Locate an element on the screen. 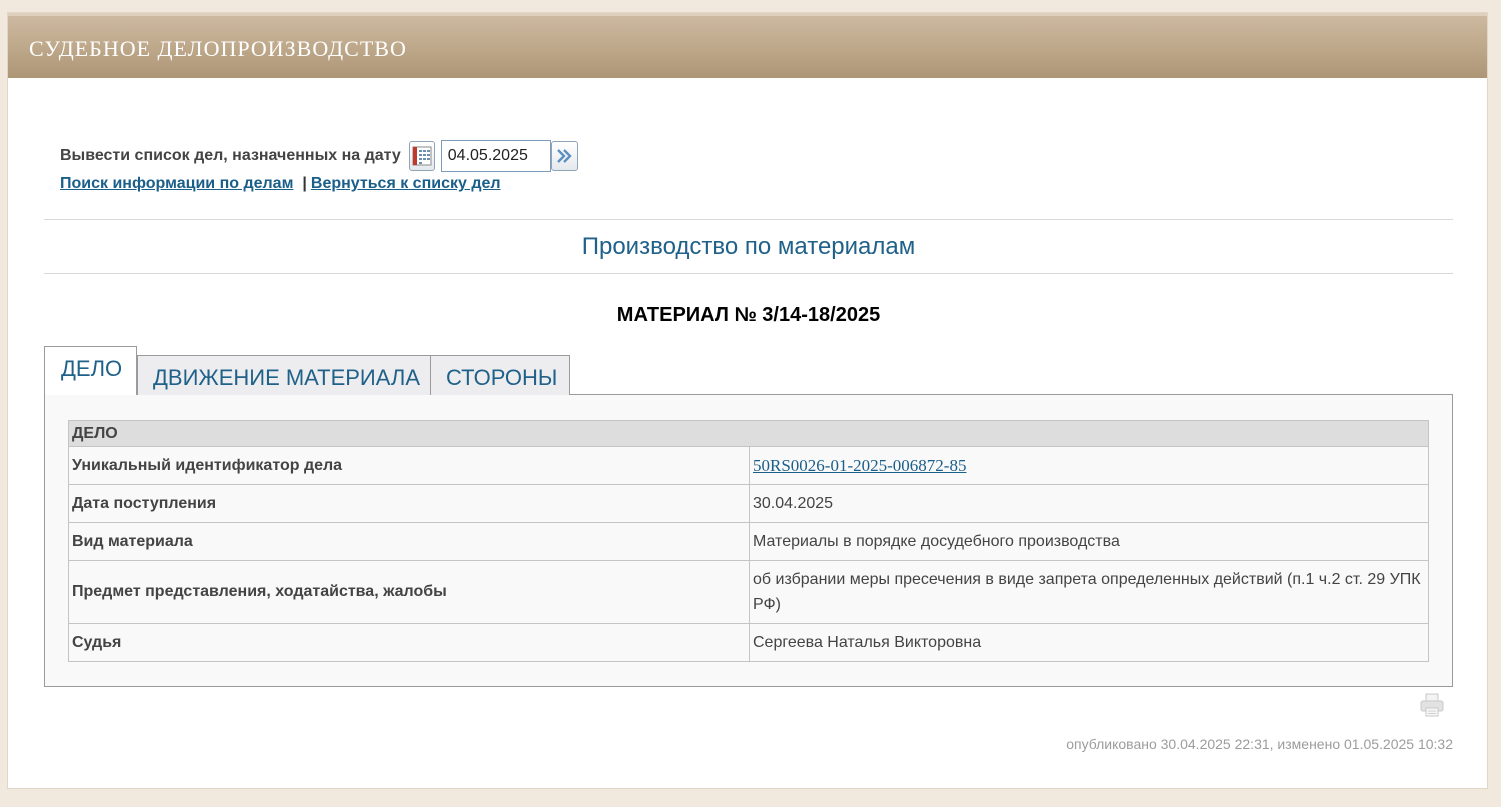 The width and height of the screenshot is (1501, 807). row-label: Судья is located at coordinates (409, 642).